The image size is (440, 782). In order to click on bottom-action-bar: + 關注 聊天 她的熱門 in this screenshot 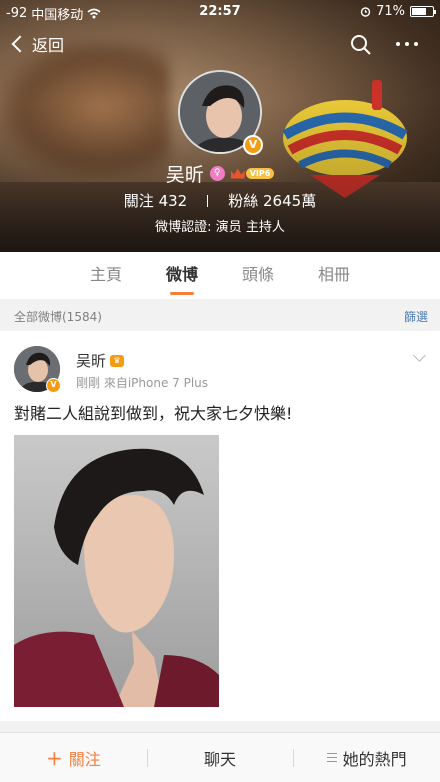, I will do `click(220, 757)`.